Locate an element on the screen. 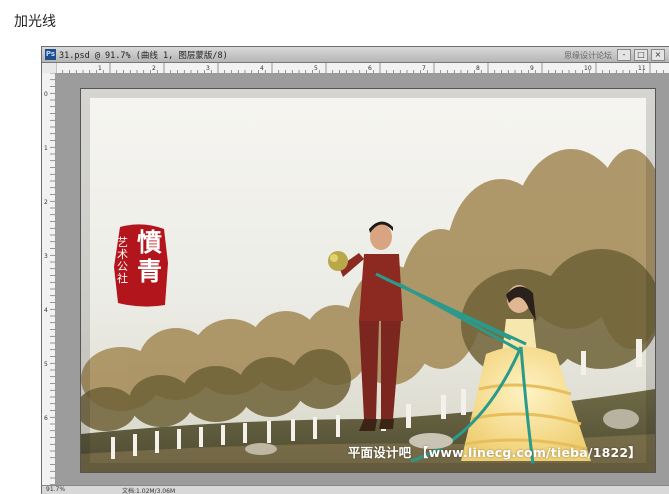  ruler-left-label: 1 is located at coordinates (46, 148).